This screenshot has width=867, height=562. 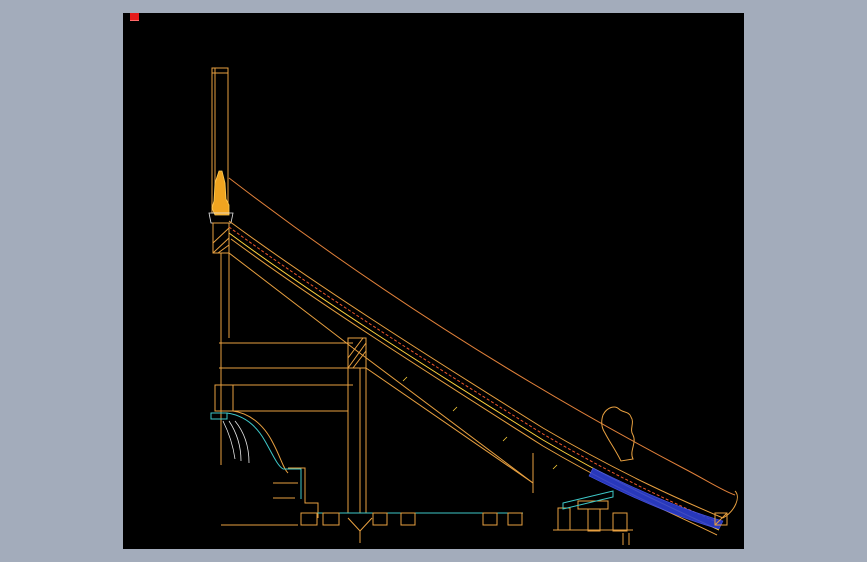 What do you see at coordinates (221, 238) in the screenshot?
I see `ridge-block` at bounding box center [221, 238].